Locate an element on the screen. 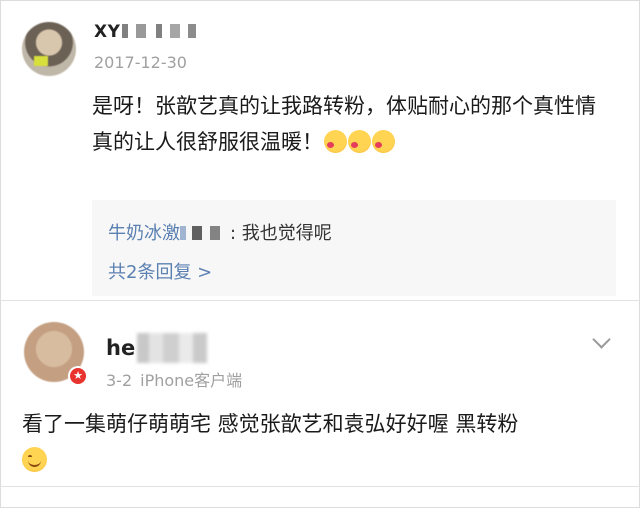 The height and width of the screenshot is (508, 640). comment-date: 2017-12-30 is located at coordinates (140, 62).